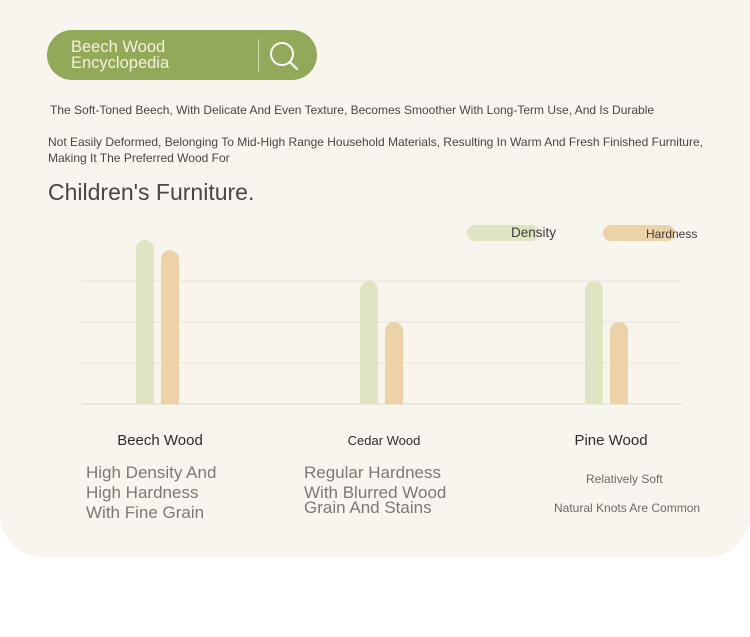  I want to click on bar-hardness-cedar-wood, so click(394, 367).